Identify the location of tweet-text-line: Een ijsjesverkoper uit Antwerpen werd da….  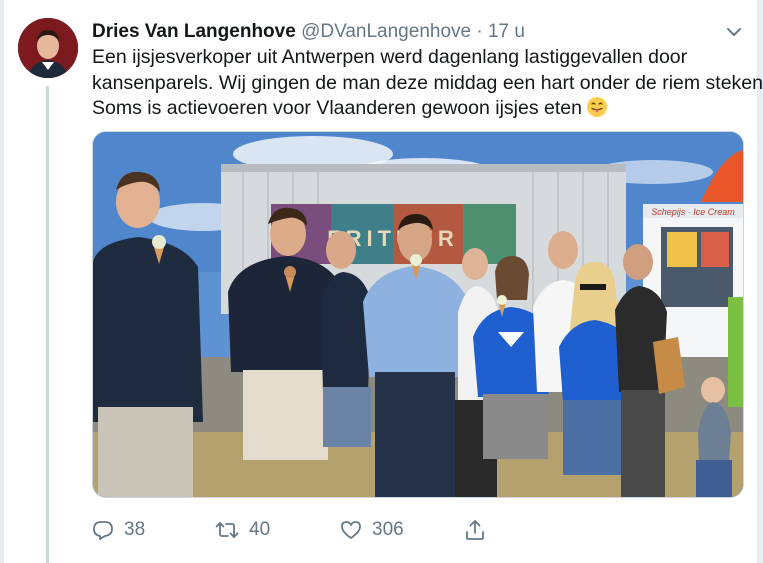
(390, 57).